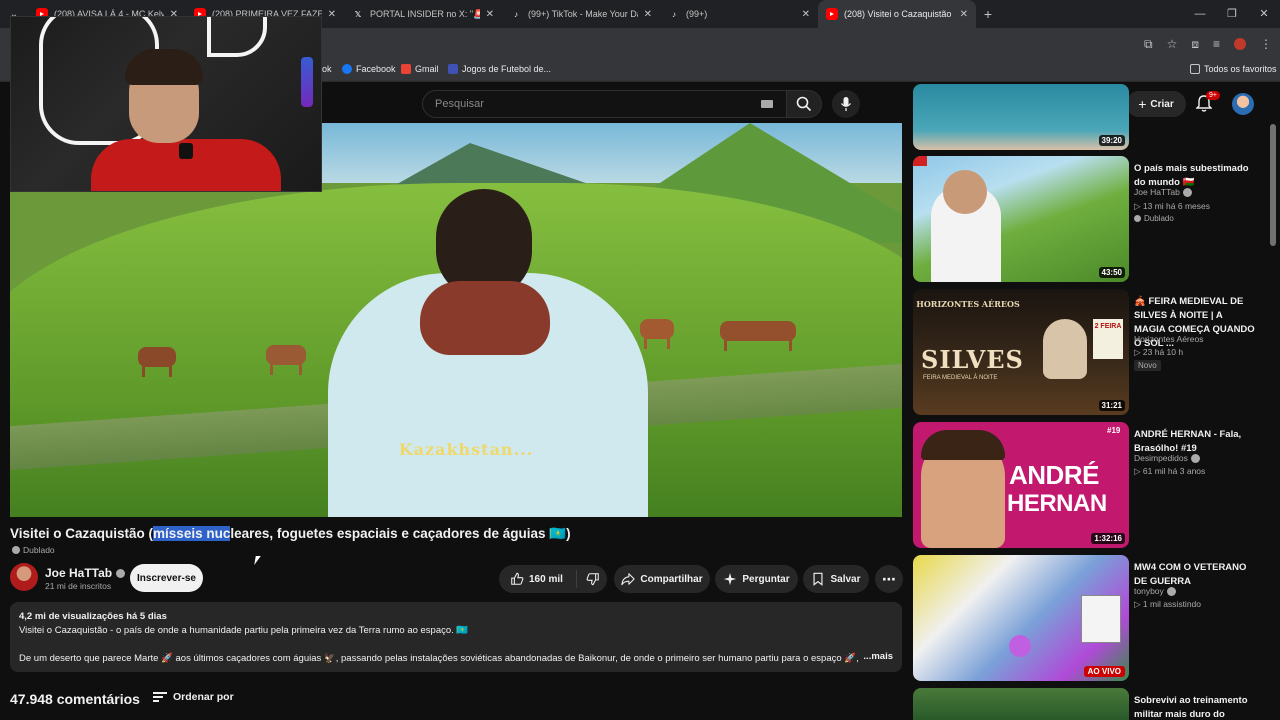  I want to click on new-badge: Novo, so click(1147, 365).